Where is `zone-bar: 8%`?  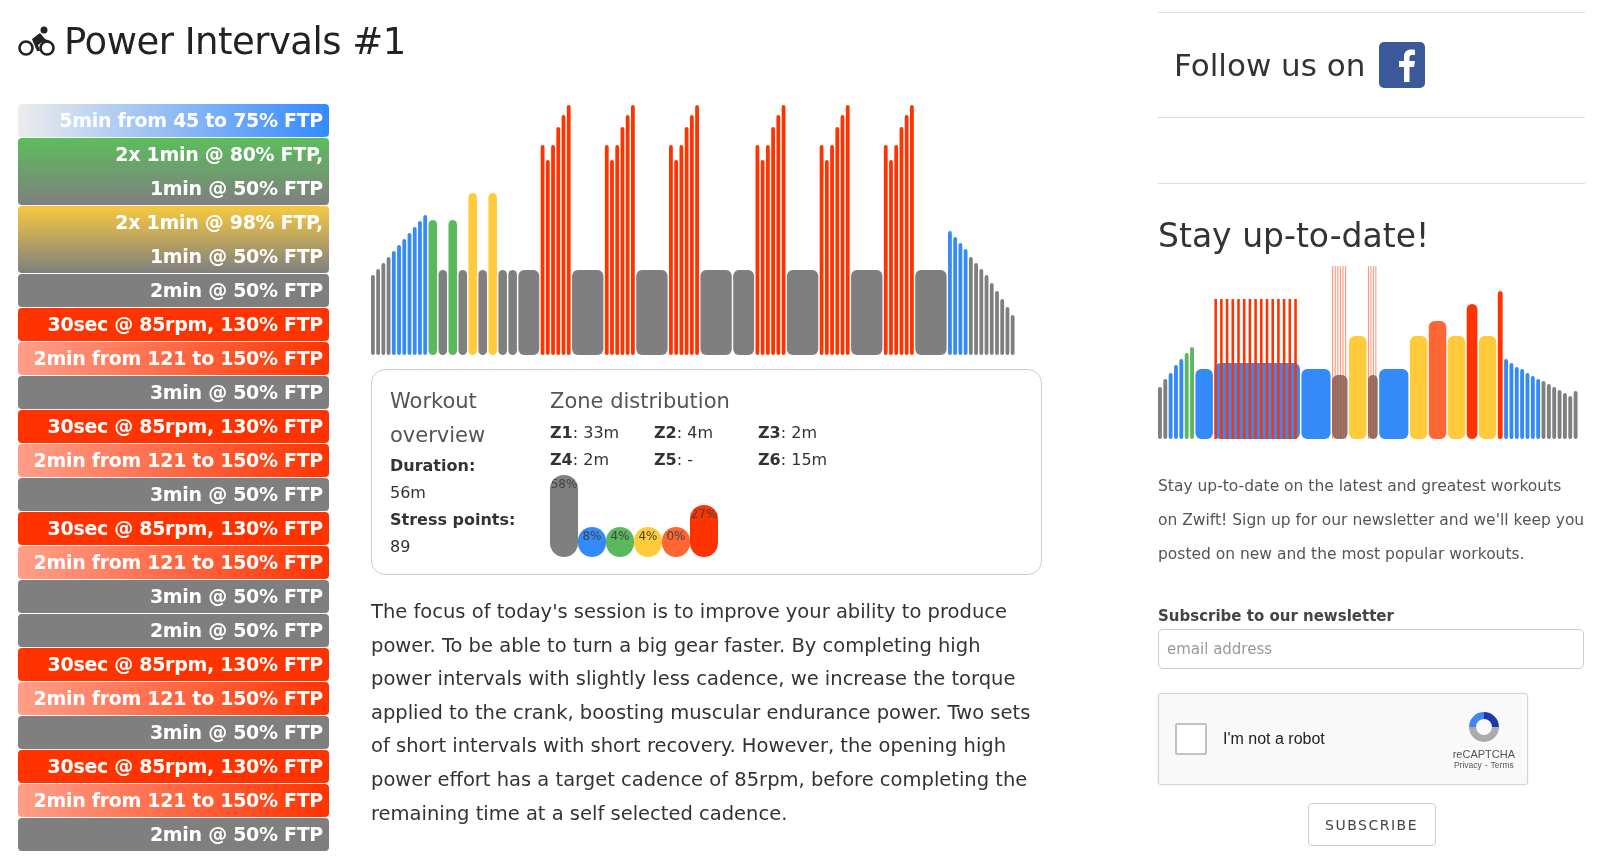
zone-bar: 8% is located at coordinates (592, 542).